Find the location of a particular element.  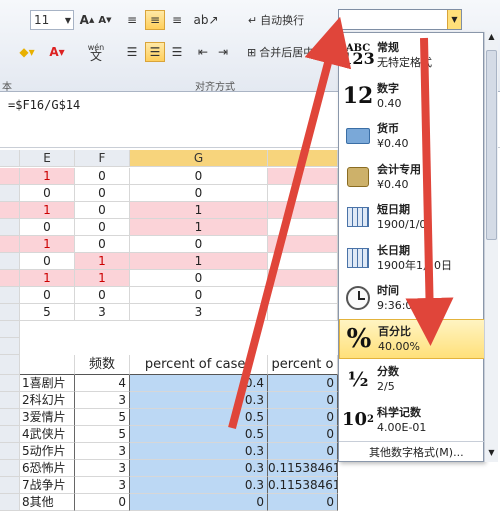

align-right-button: ☰ is located at coordinates (177, 52).